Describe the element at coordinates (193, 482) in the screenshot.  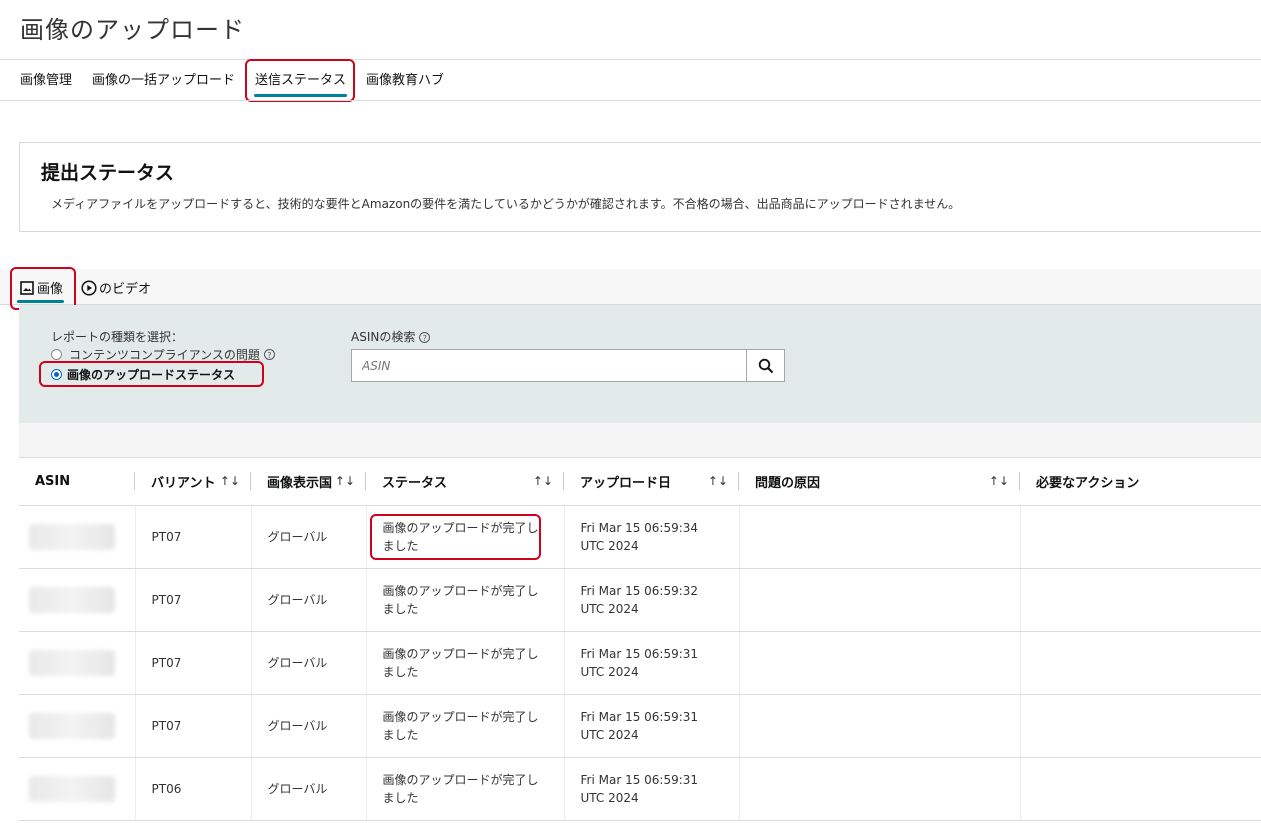
I see `col-variant: バリアント ↑↓` at that location.